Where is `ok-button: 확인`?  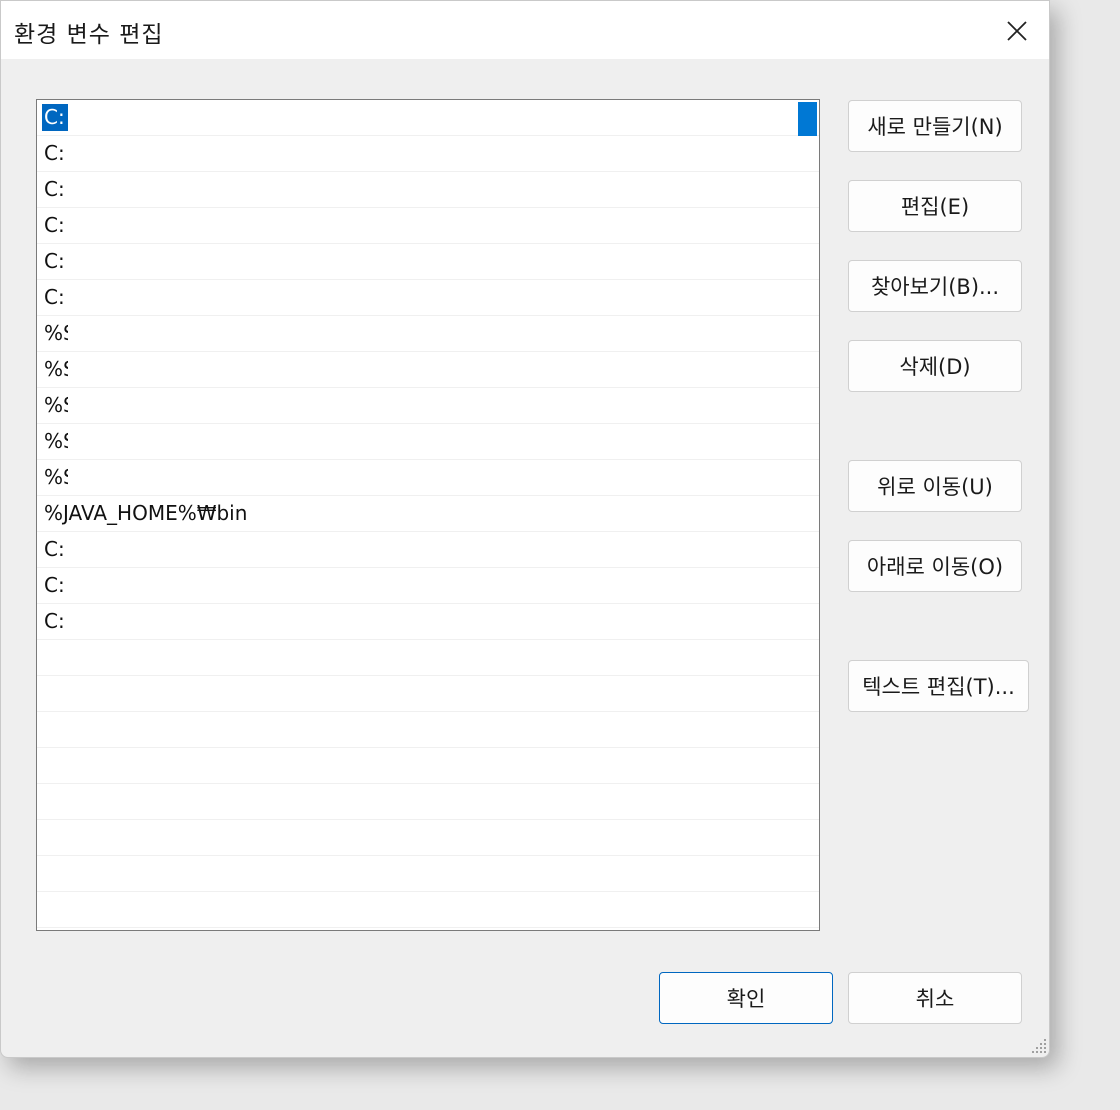 ok-button: 확인 is located at coordinates (746, 998).